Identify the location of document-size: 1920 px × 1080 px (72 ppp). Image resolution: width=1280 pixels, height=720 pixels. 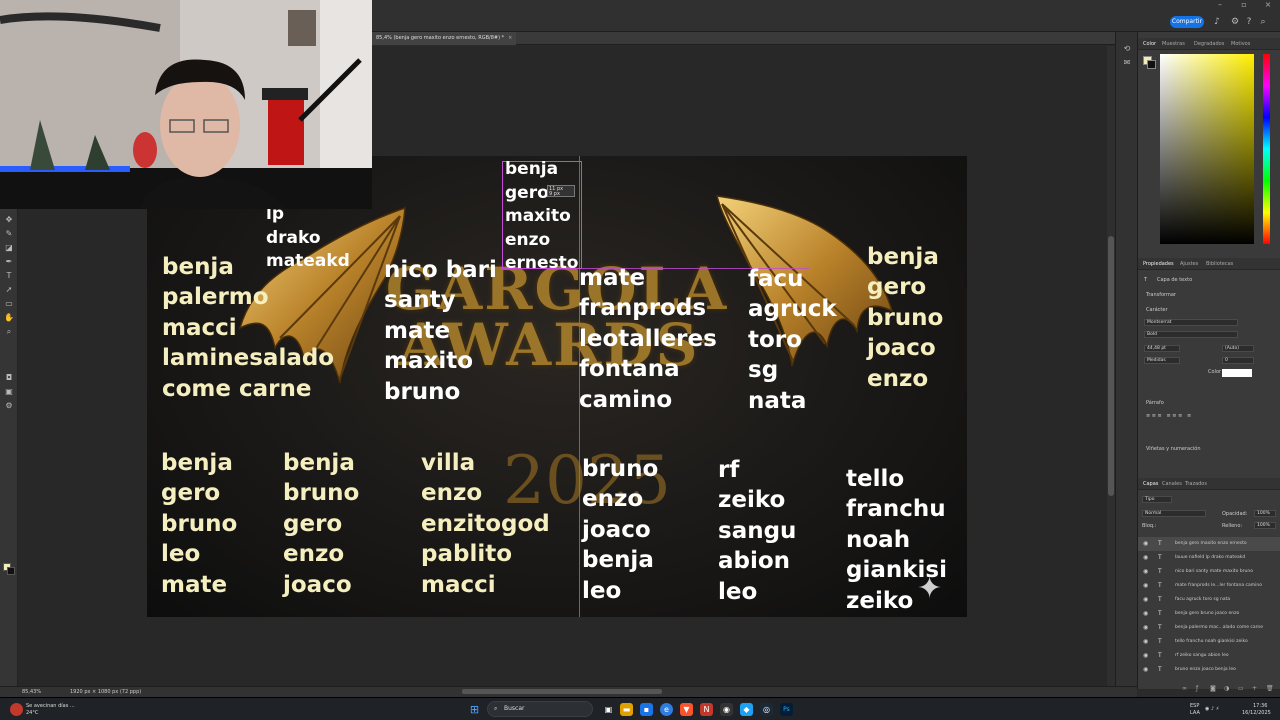
(105, 692).